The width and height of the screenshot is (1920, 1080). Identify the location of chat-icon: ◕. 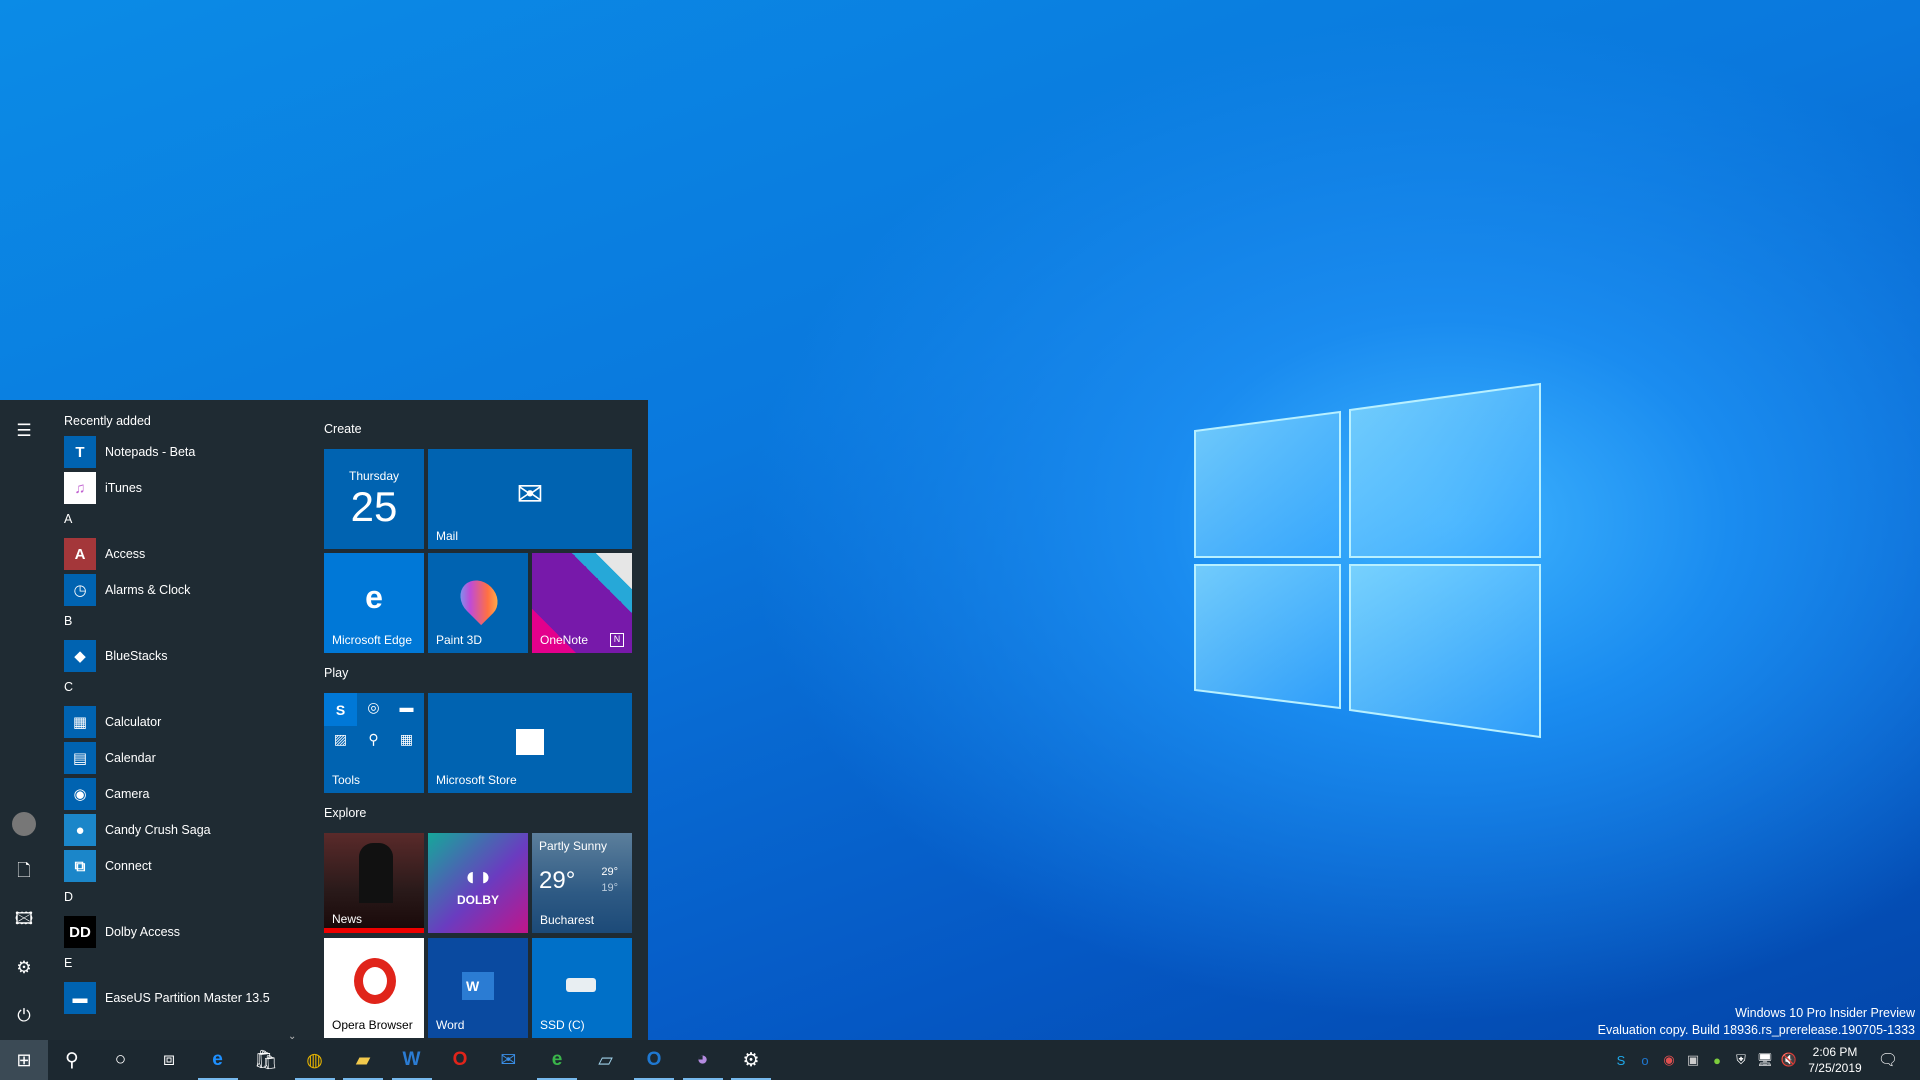
(702, 1059).